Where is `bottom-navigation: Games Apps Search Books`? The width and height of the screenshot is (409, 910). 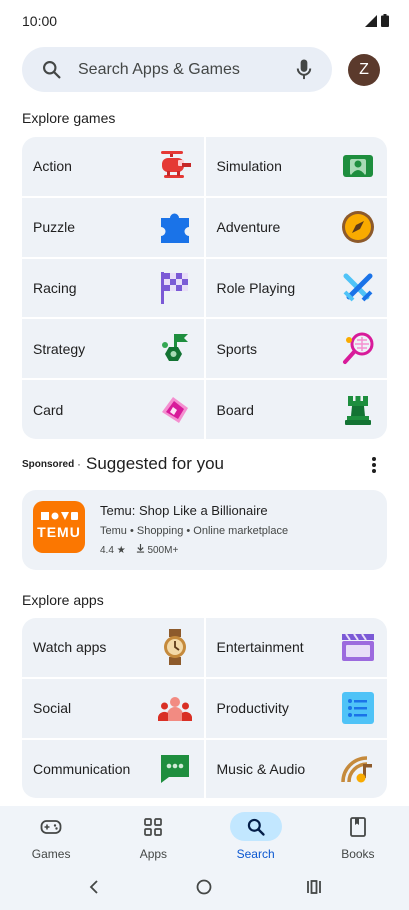
bottom-navigation: Games Apps Search Books is located at coordinates (204, 838).